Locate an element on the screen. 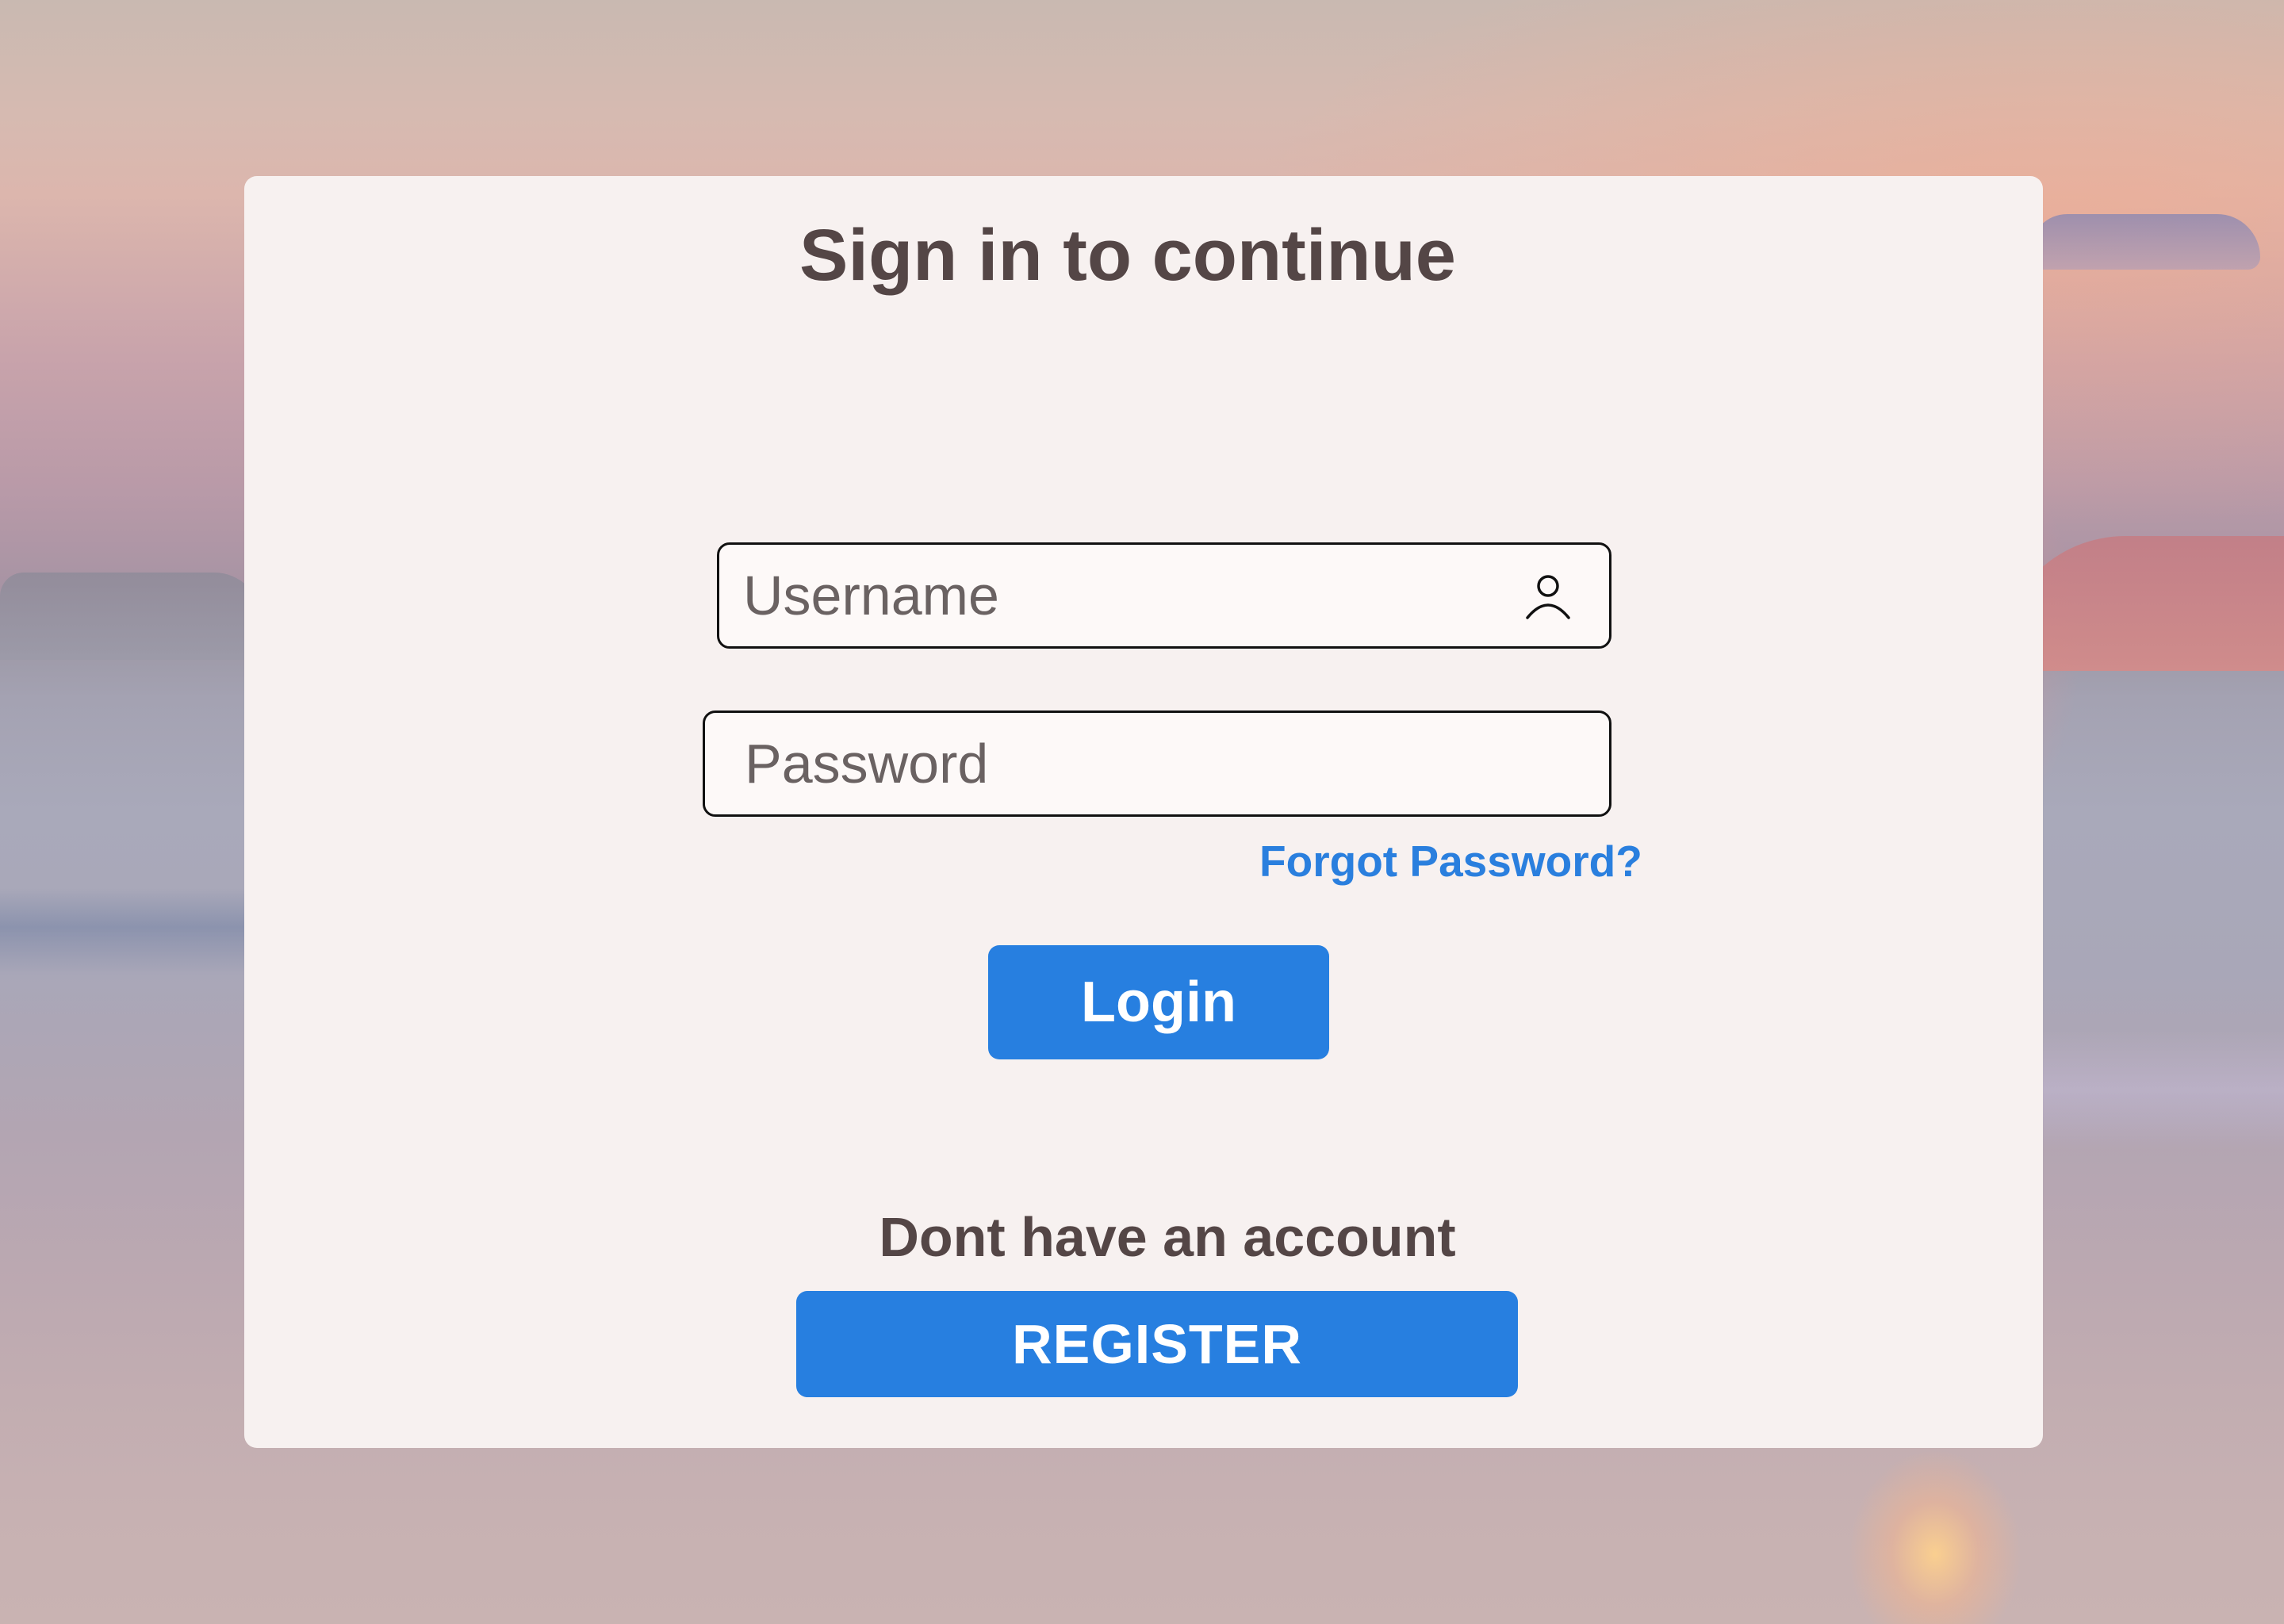 The image size is (2284, 1624). username-input is located at coordinates (1124, 595).